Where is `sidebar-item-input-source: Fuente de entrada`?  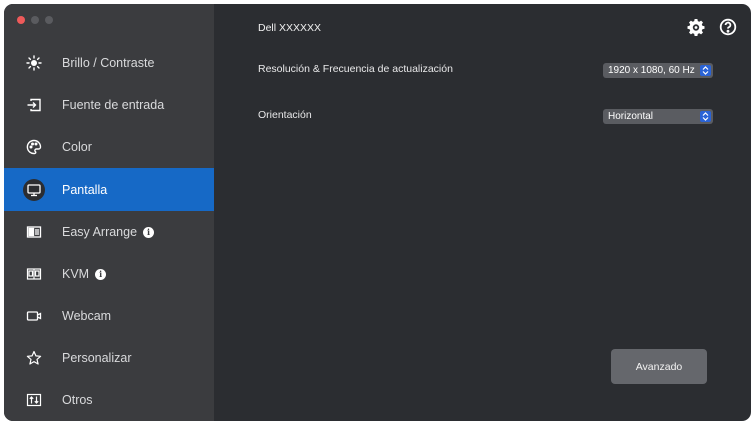 sidebar-item-input-source: Fuente de entrada is located at coordinates (109, 105).